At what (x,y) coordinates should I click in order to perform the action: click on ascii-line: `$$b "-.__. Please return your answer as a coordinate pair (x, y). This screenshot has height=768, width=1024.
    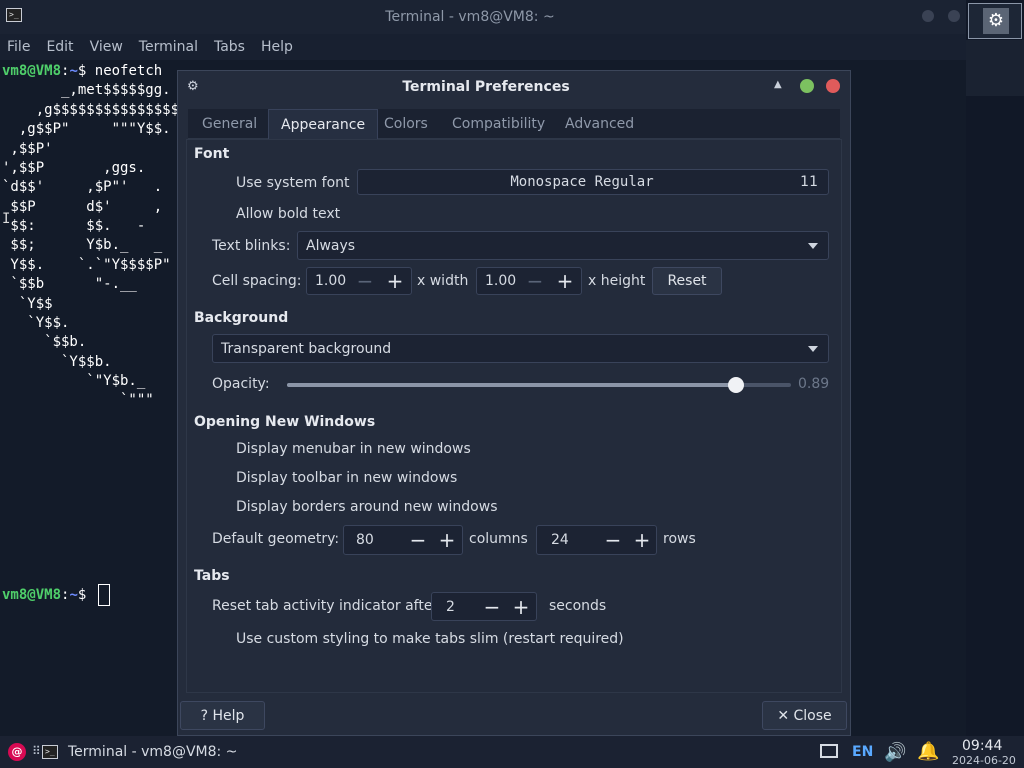
    Looking at the image, I should click on (69, 284).